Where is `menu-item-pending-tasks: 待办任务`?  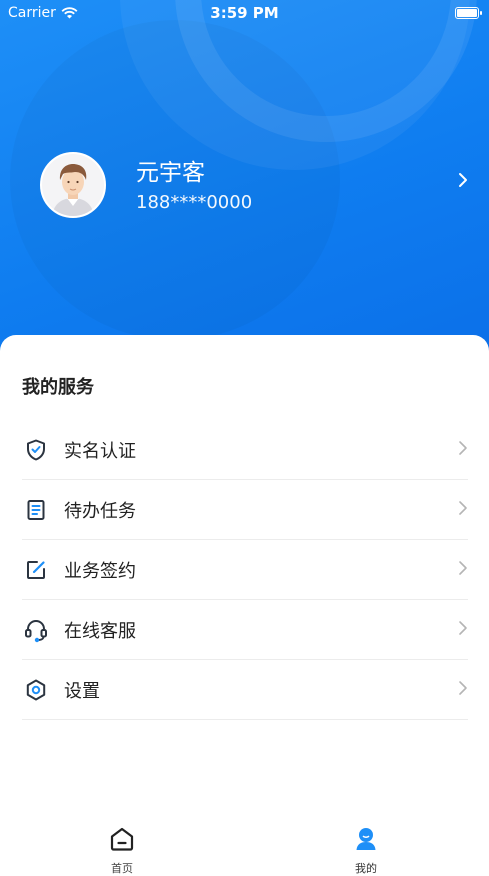 menu-item-pending-tasks: 待办任务 is located at coordinates (245, 510).